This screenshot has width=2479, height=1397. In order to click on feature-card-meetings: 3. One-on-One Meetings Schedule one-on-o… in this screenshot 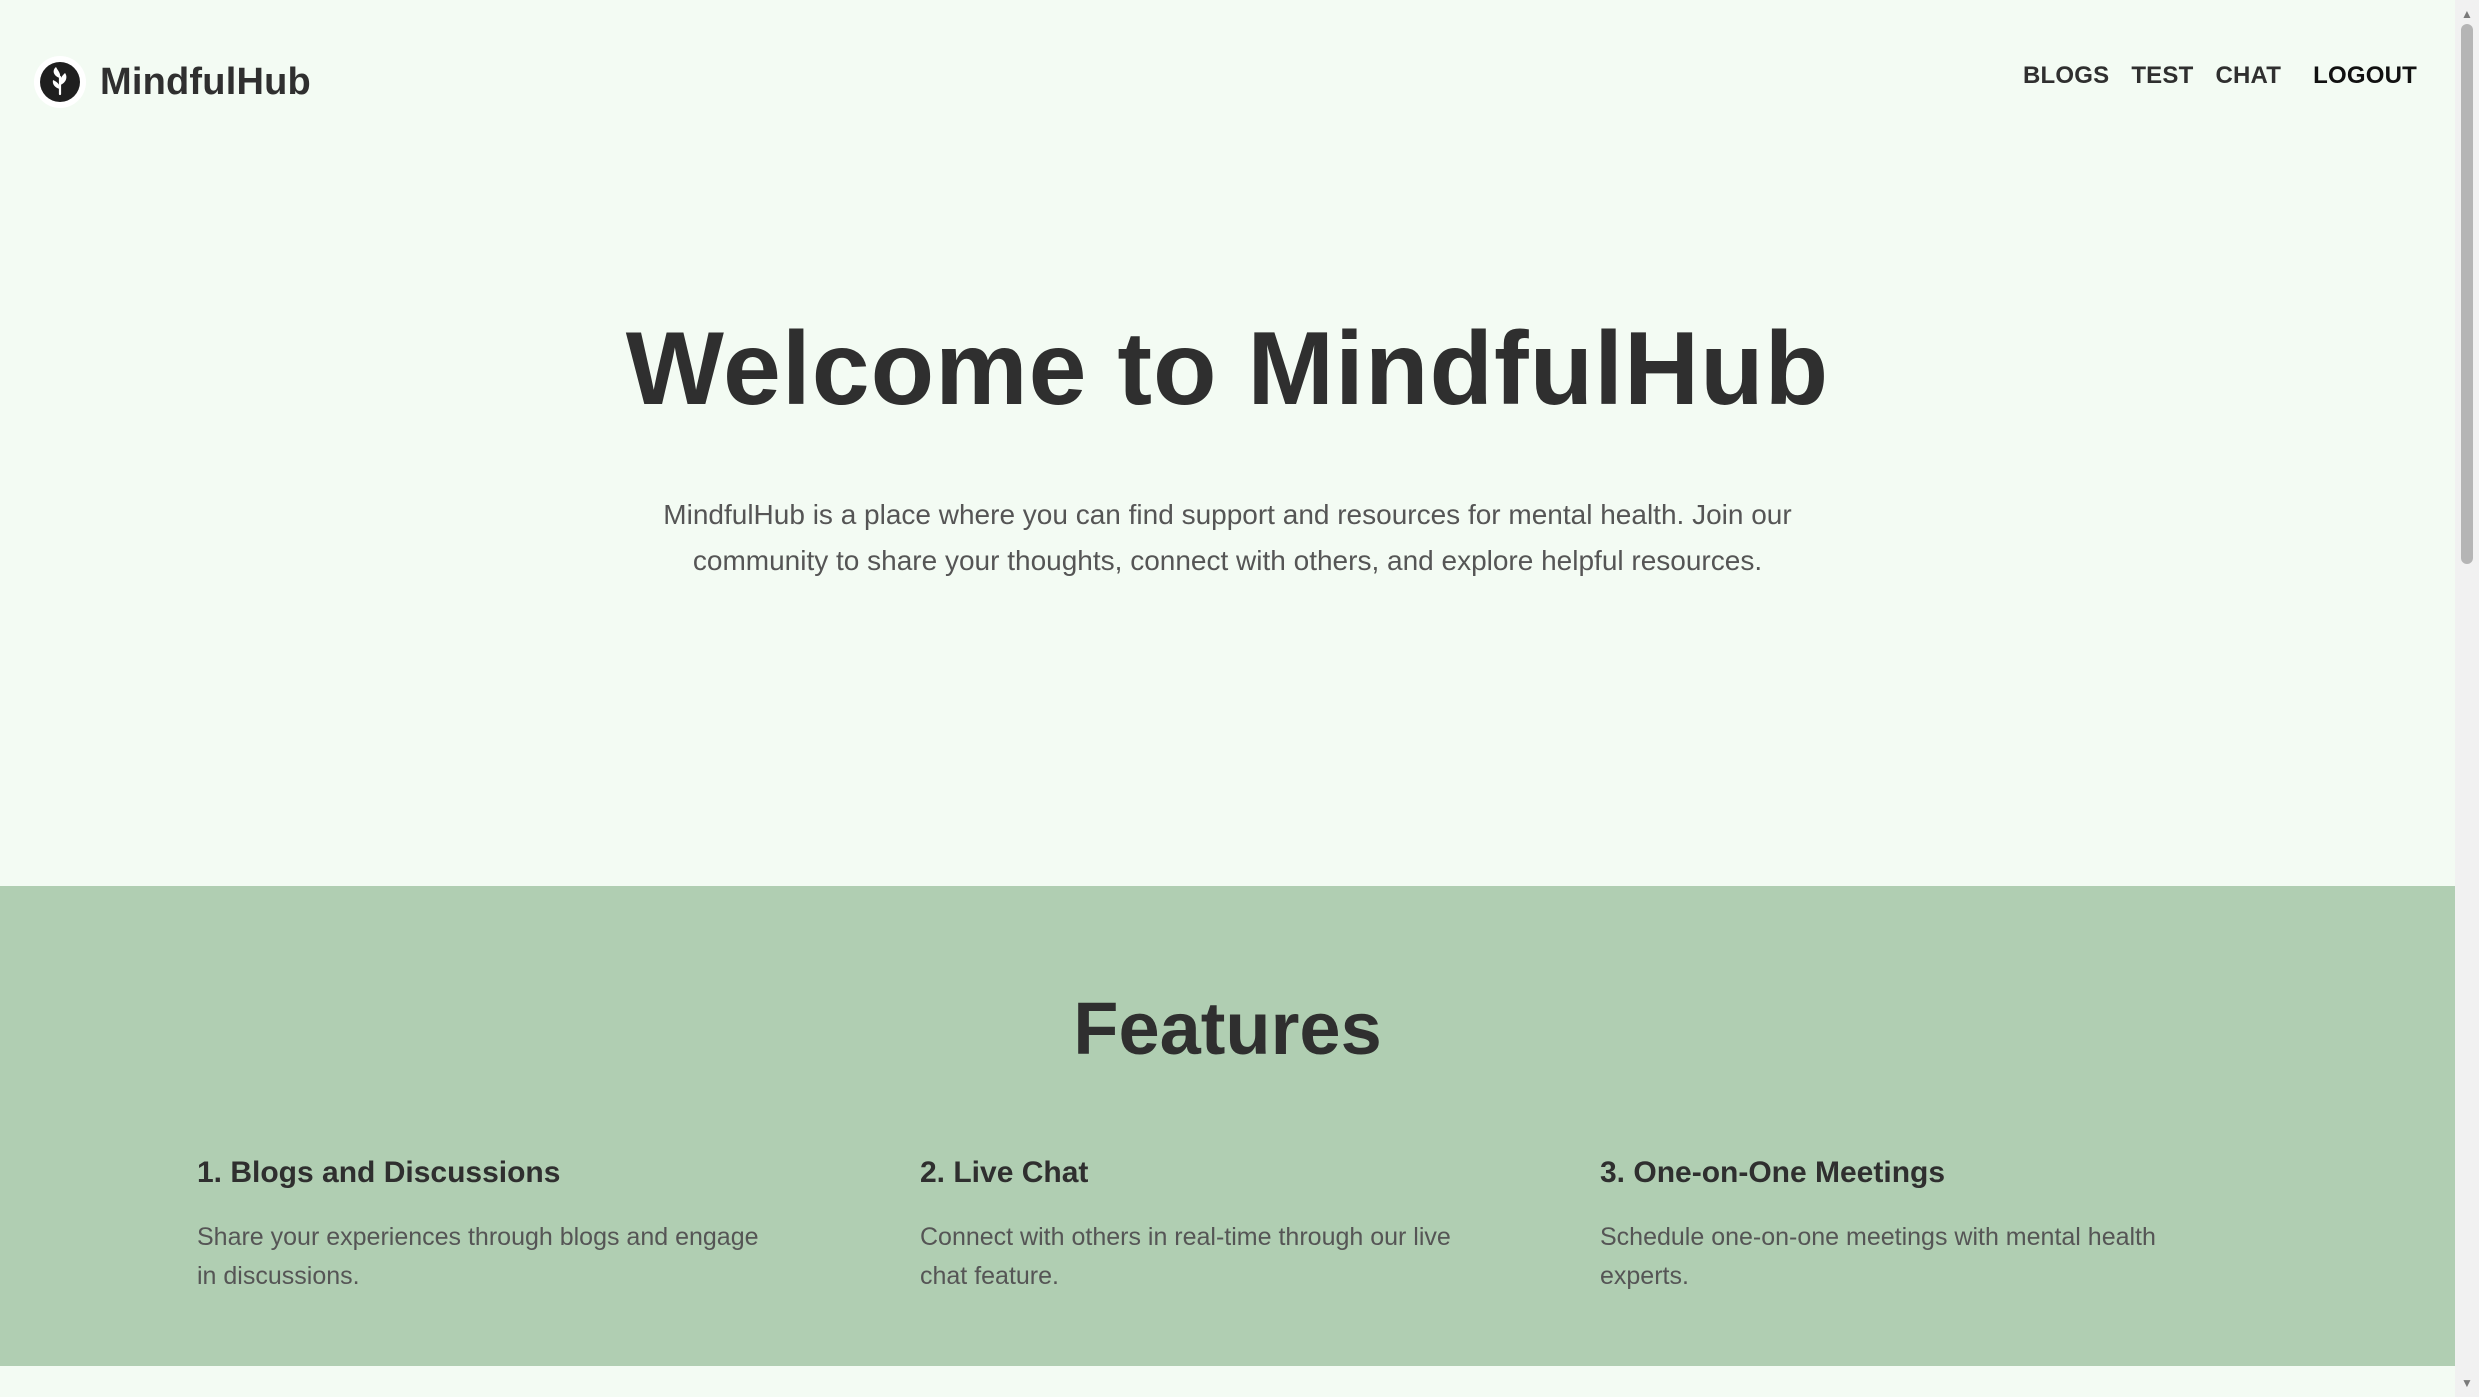, I will do `click(1890, 1226)`.